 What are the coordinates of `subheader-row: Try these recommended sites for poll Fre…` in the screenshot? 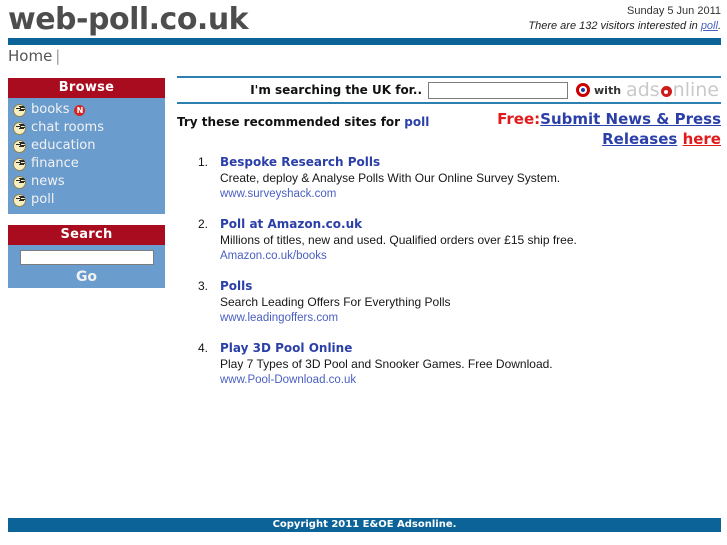 It's located at (449, 131).